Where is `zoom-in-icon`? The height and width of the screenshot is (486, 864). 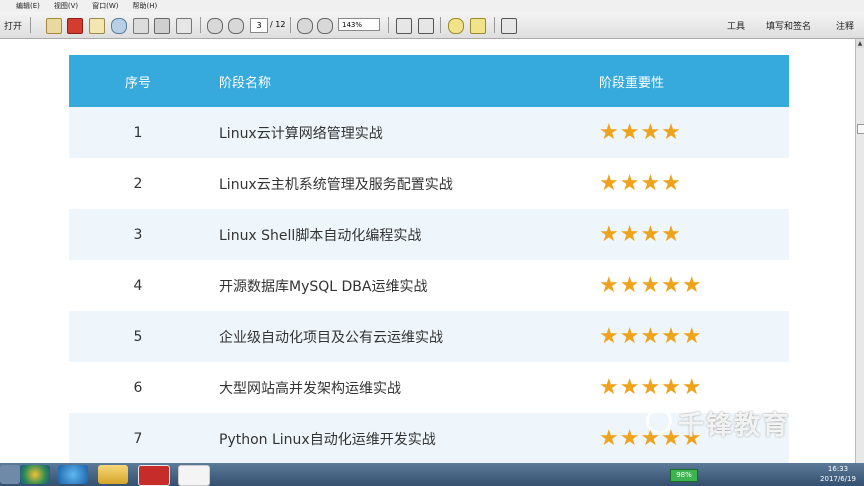 zoom-in-icon is located at coordinates (325, 26).